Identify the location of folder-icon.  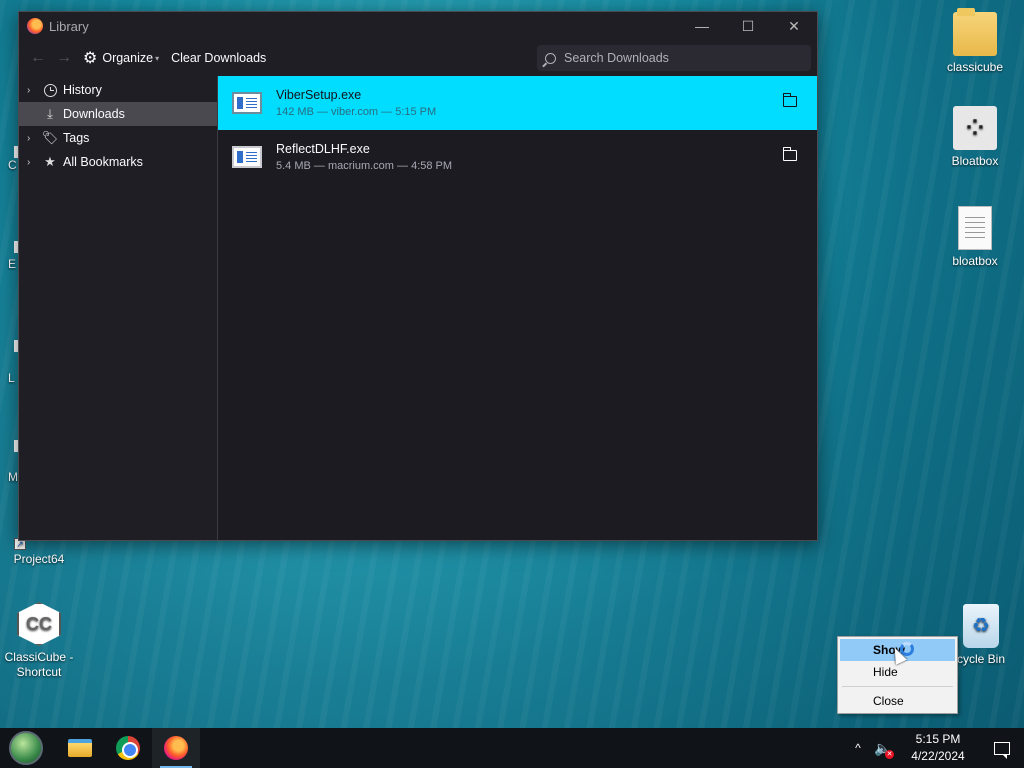
(975, 32).